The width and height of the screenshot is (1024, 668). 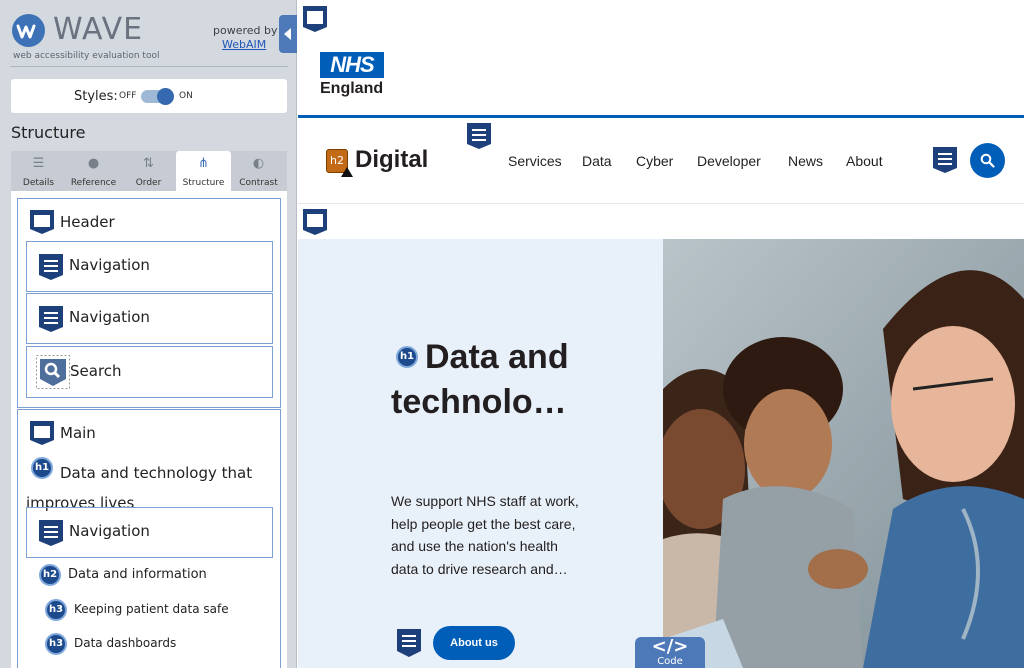 What do you see at coordinates (48, 132) in the screenshot?
I see `section-title: Structure` at bounding box center [48, 132].